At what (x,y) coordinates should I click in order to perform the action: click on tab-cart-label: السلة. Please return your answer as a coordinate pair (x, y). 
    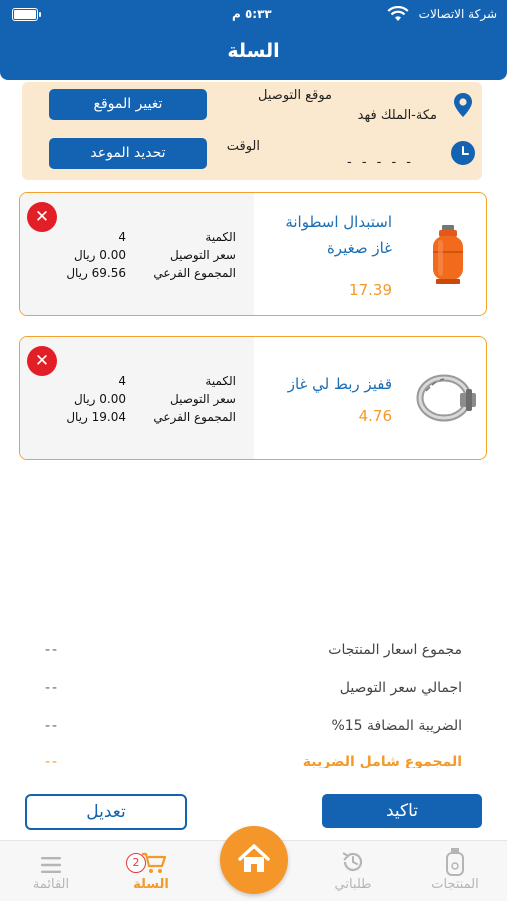
    Looking at the image, I should click on (151, 884).